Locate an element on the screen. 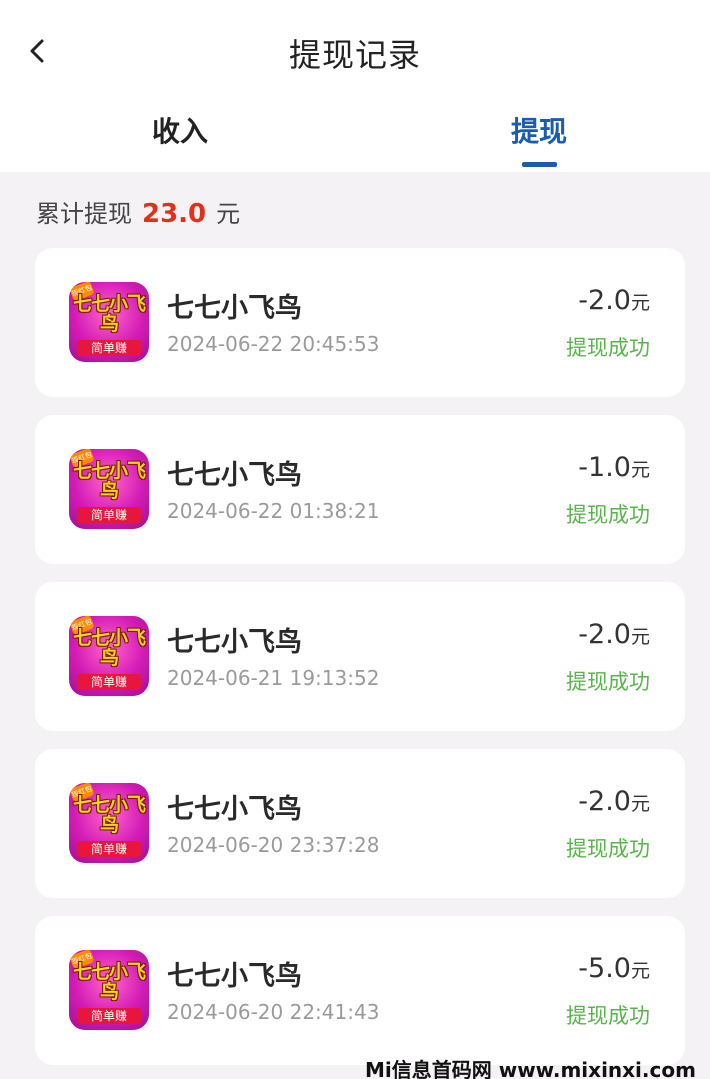 Image resolution: width=710 pixels, height=1079 pixels. record-time: 2024-06-21 19:13:52 is located at coordinates (273, 678).